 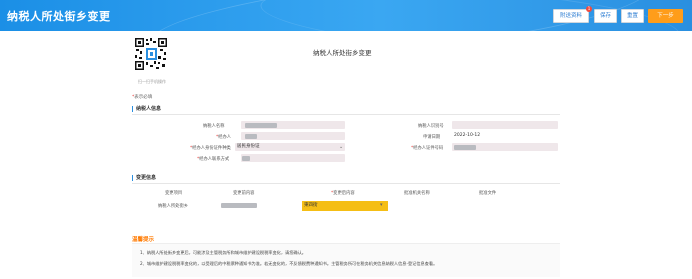 I want to click on handler-id-no-label: *经办人证件号码, so click(x=427, y=148).